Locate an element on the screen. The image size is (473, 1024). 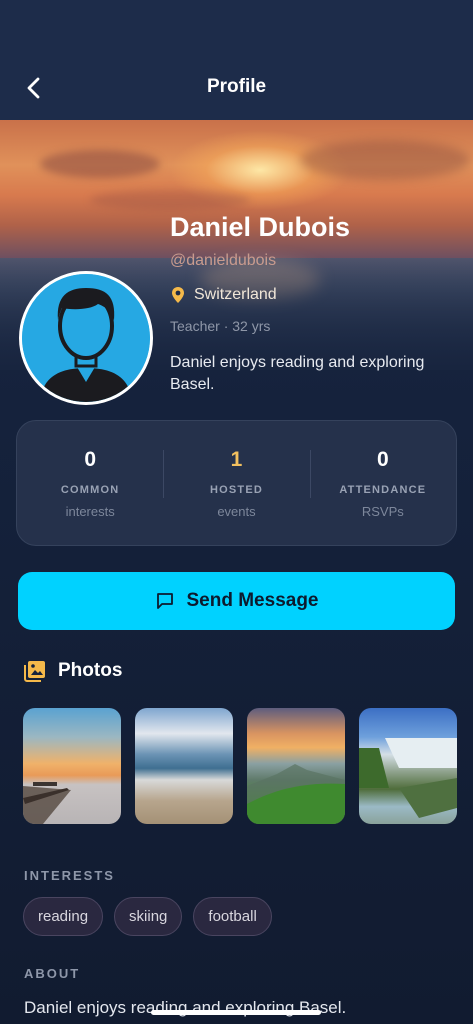
stat-common: 0 COMMON interests is located at coordinates (90, 483).